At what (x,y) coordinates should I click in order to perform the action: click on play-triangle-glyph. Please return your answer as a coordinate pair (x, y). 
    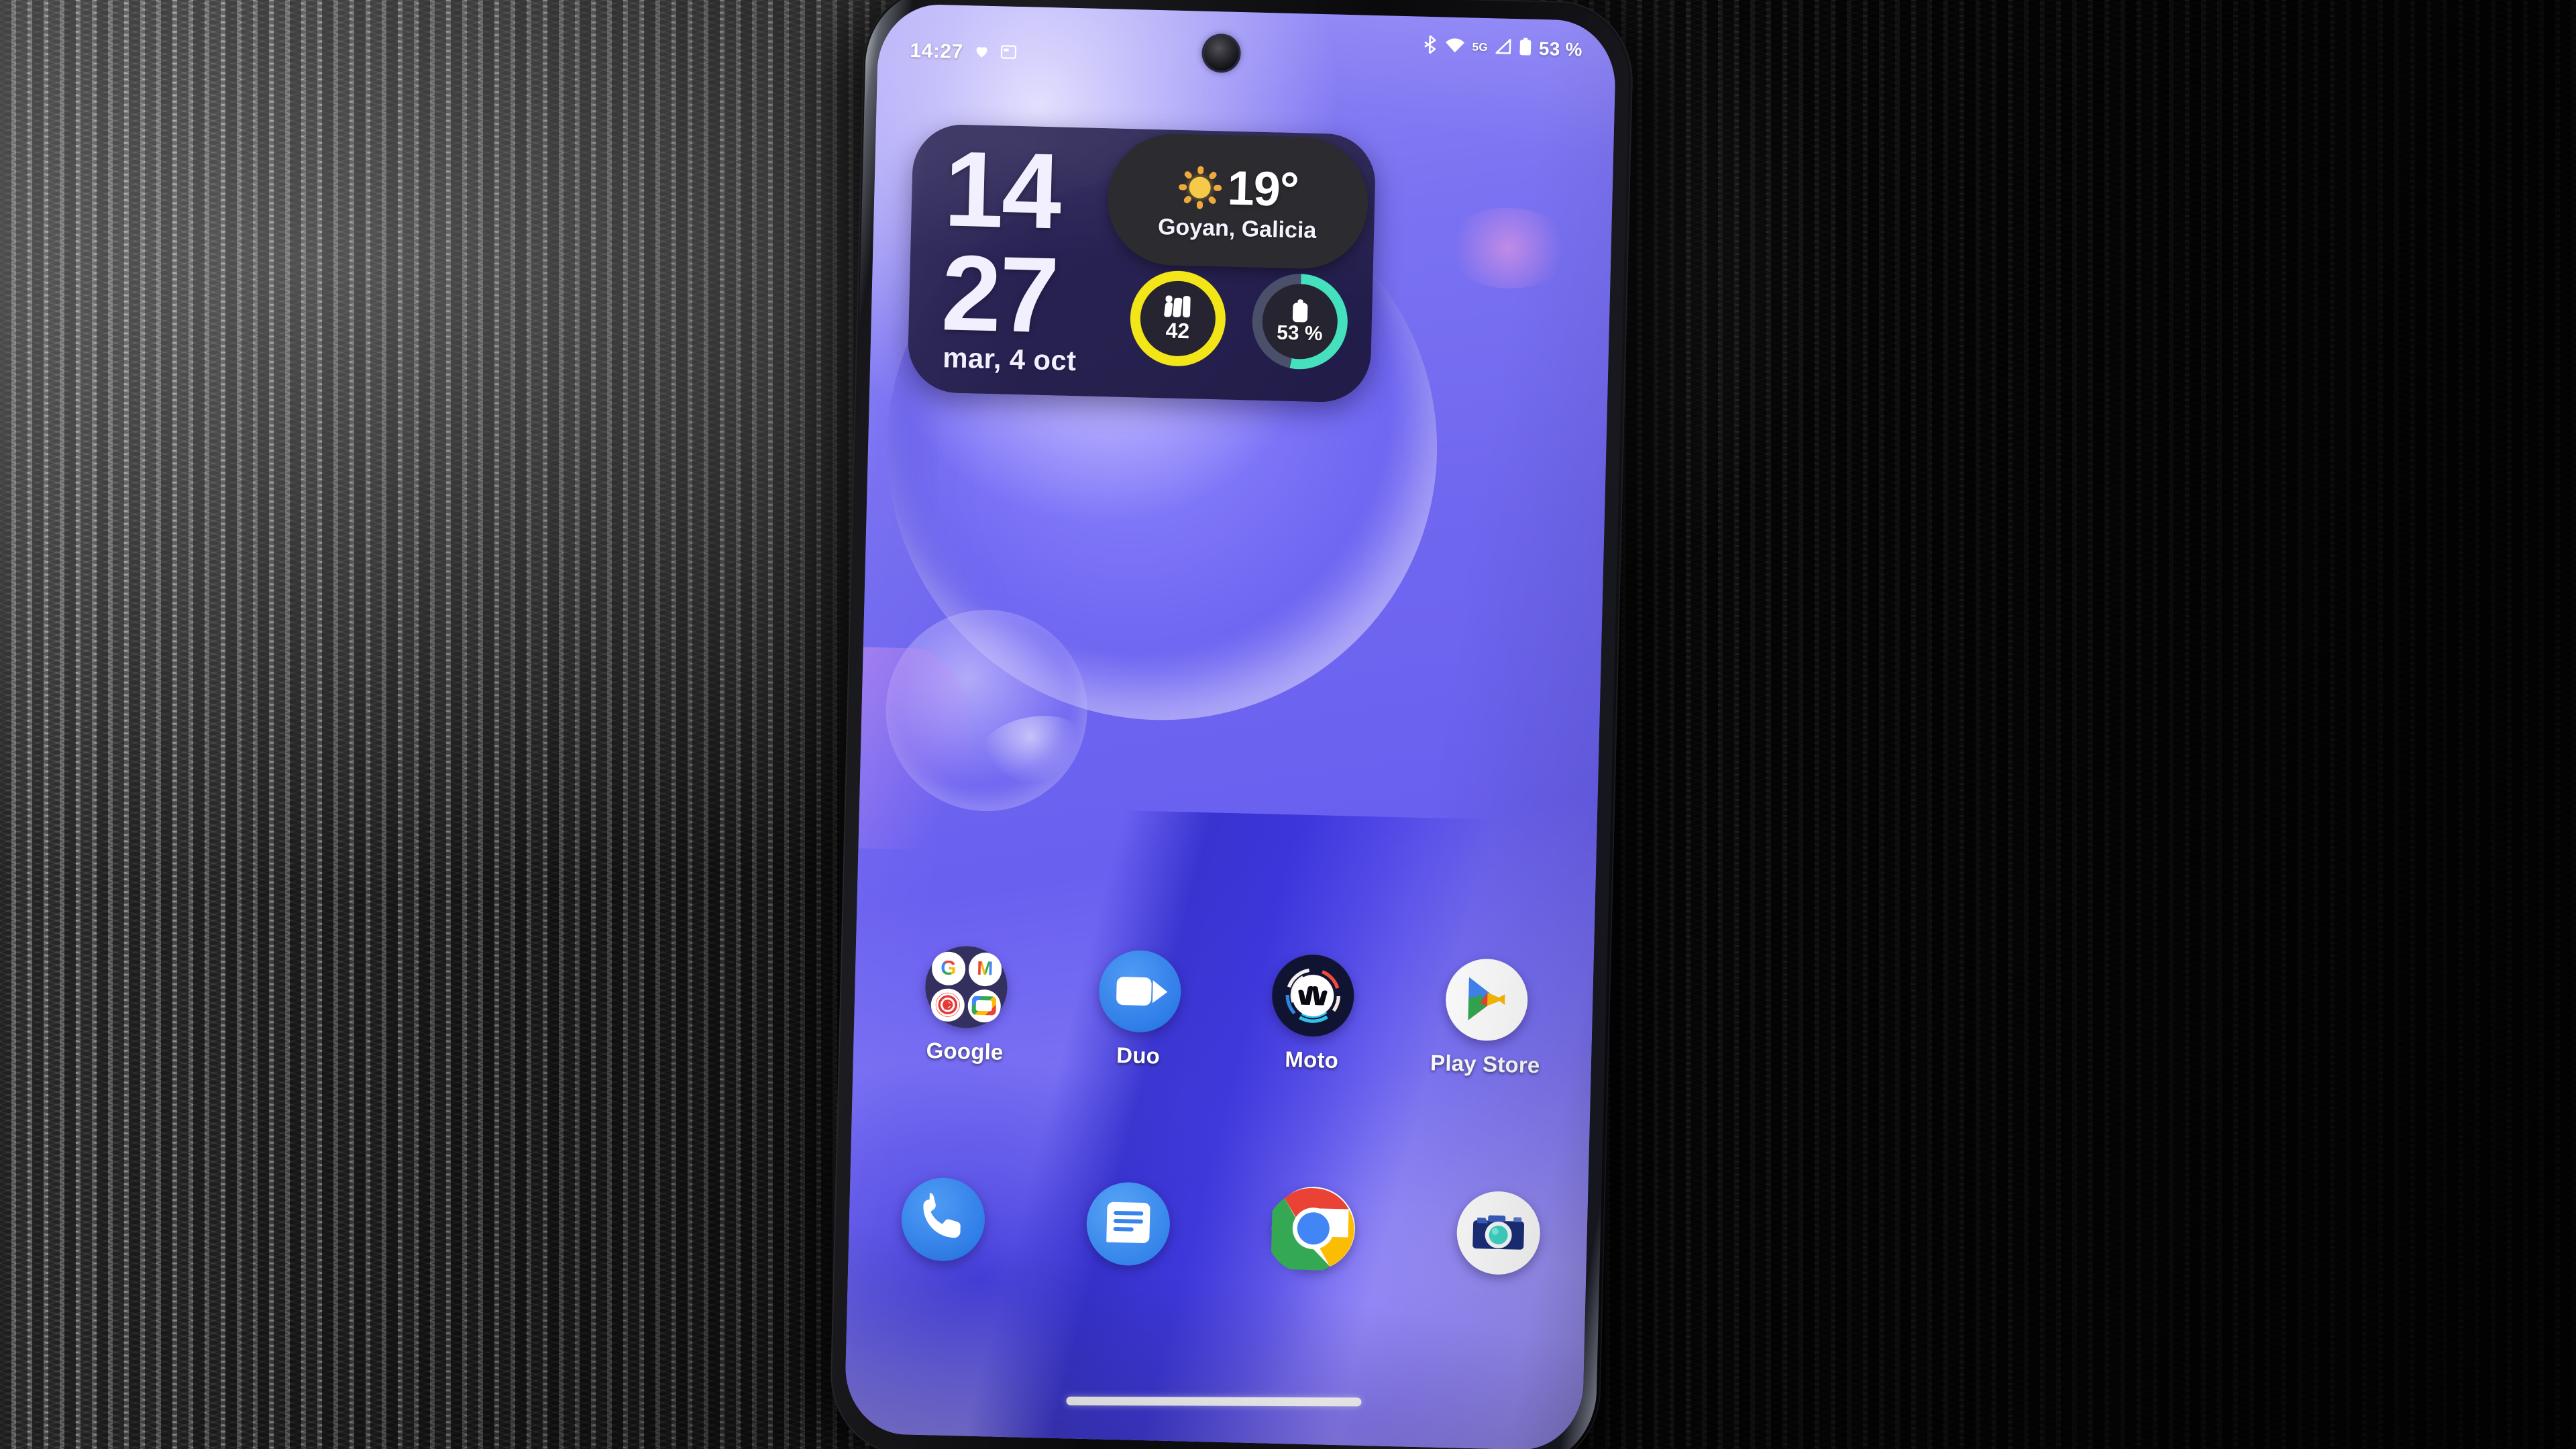
    Looking at the image, I should click on (1486, 998).